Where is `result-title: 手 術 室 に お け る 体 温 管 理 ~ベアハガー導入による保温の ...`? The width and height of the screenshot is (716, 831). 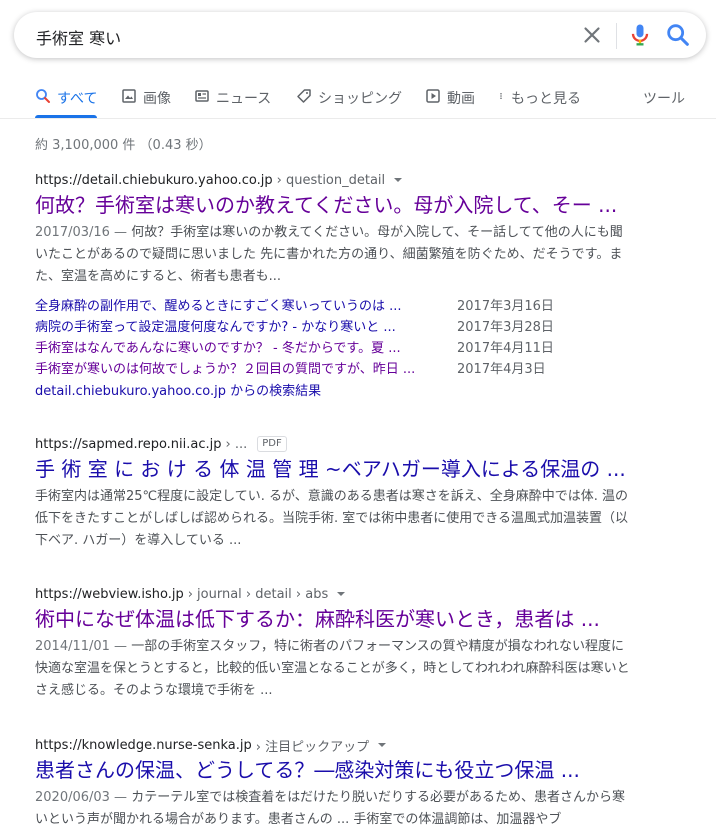
result-title: 手 術 室 に お け る 体 温 管 理 ~ベアハガー導入による保温の ... is located at coordinates (335, 469).